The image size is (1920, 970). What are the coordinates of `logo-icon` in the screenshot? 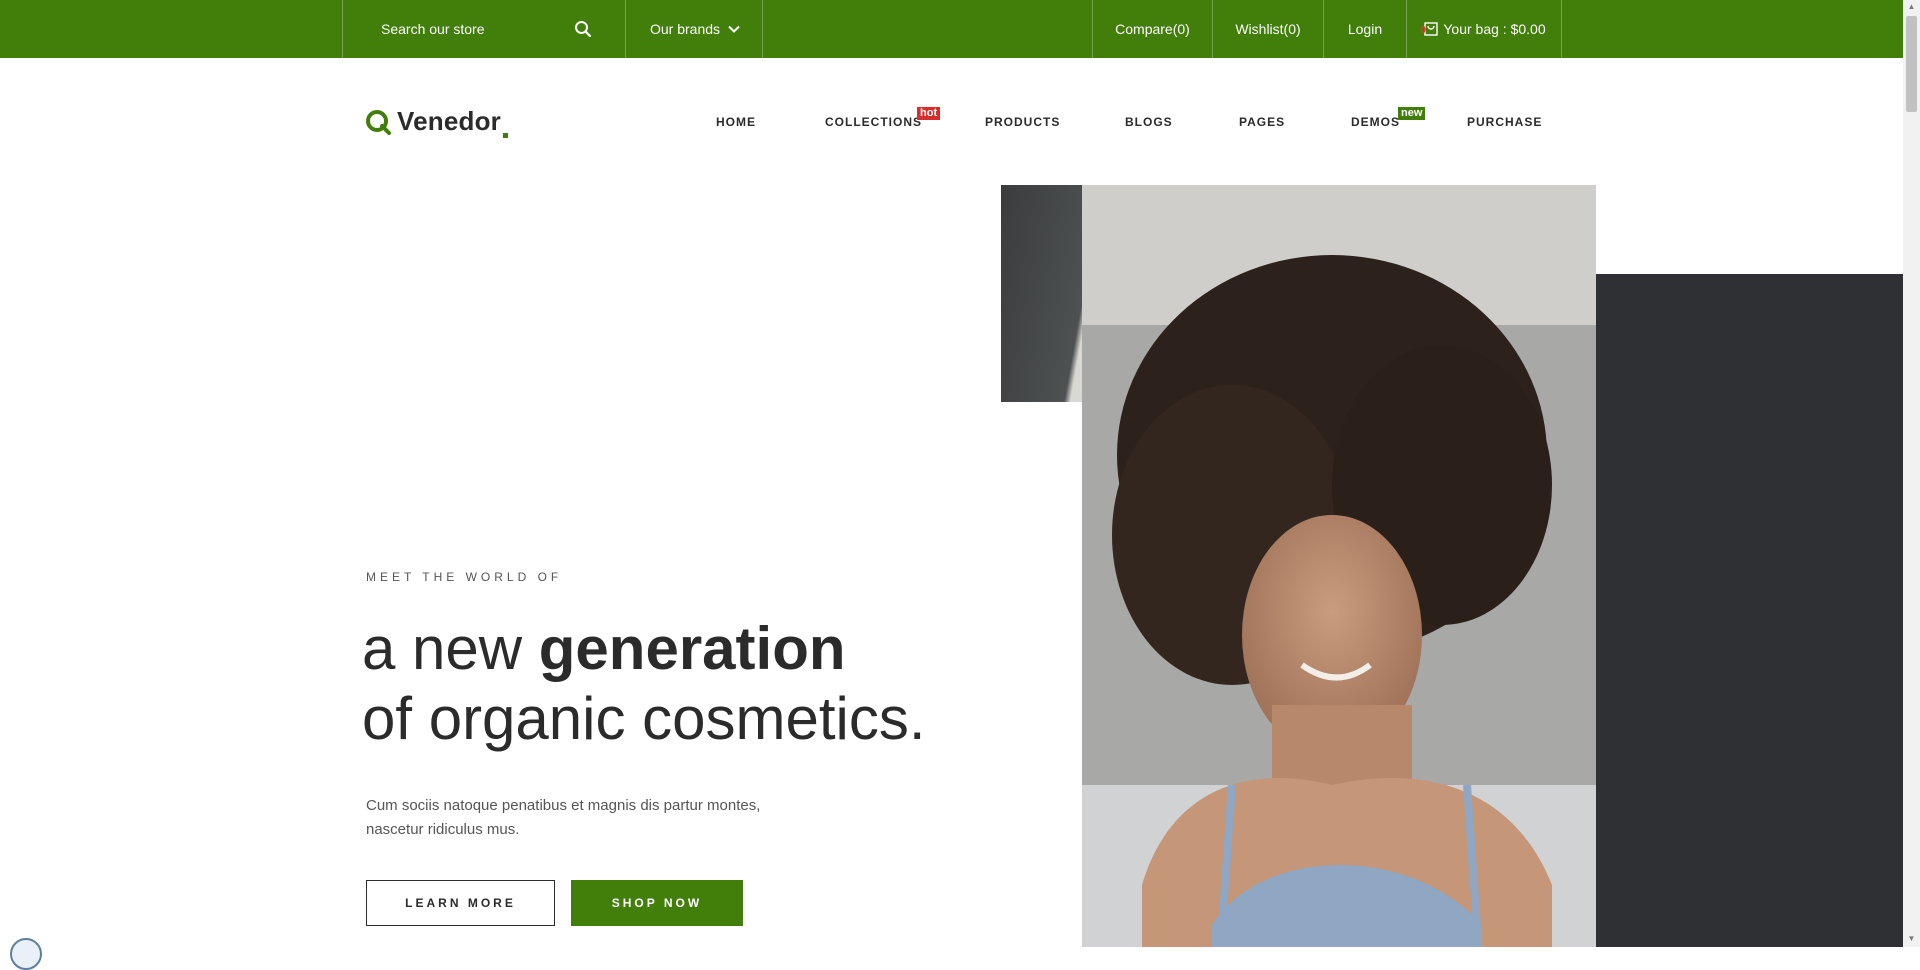 It's located at (378, 122).